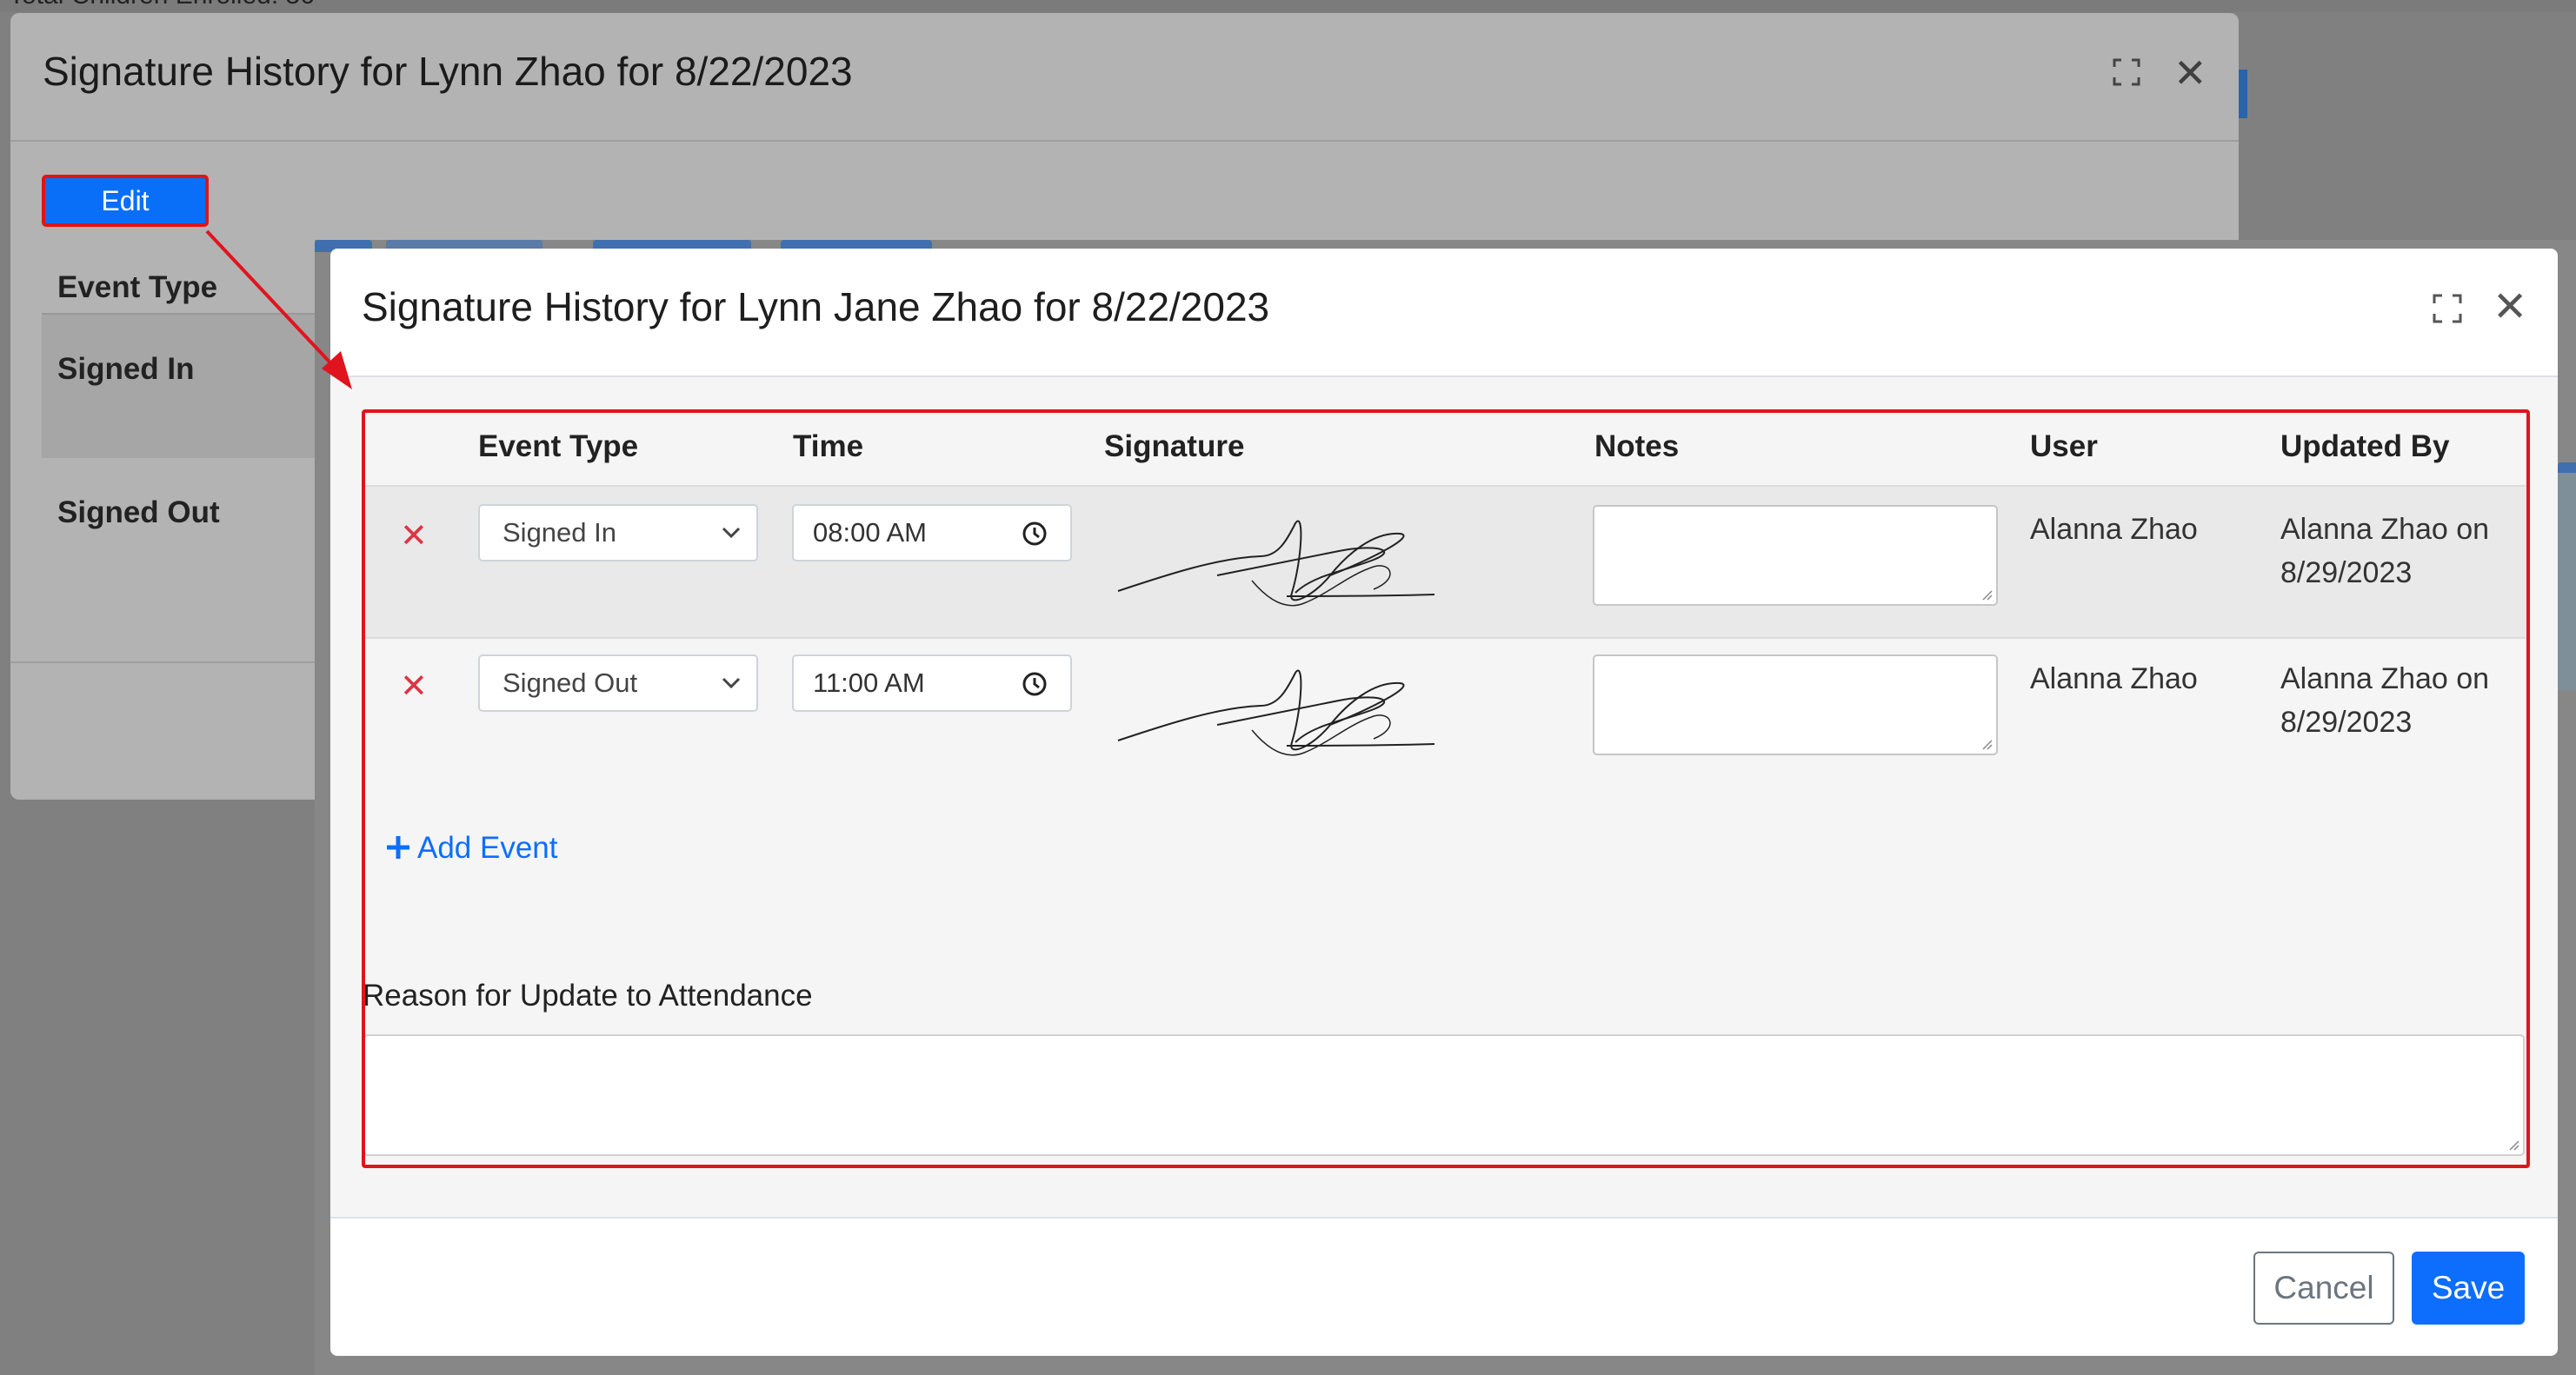 This screenshot has height=1375, width=2576. I want to click on save-button: Save, so click(2468, 1288).